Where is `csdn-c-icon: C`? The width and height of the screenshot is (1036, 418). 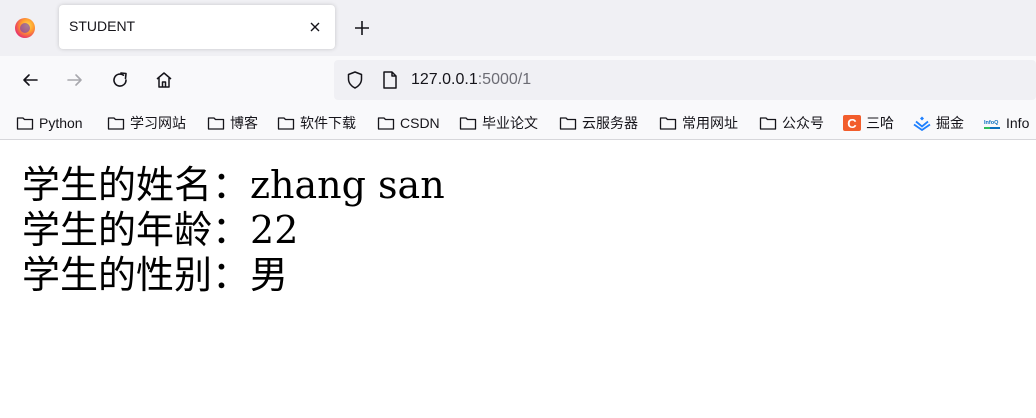 csdn-c-icon: C is located at coordinates (852, 123).